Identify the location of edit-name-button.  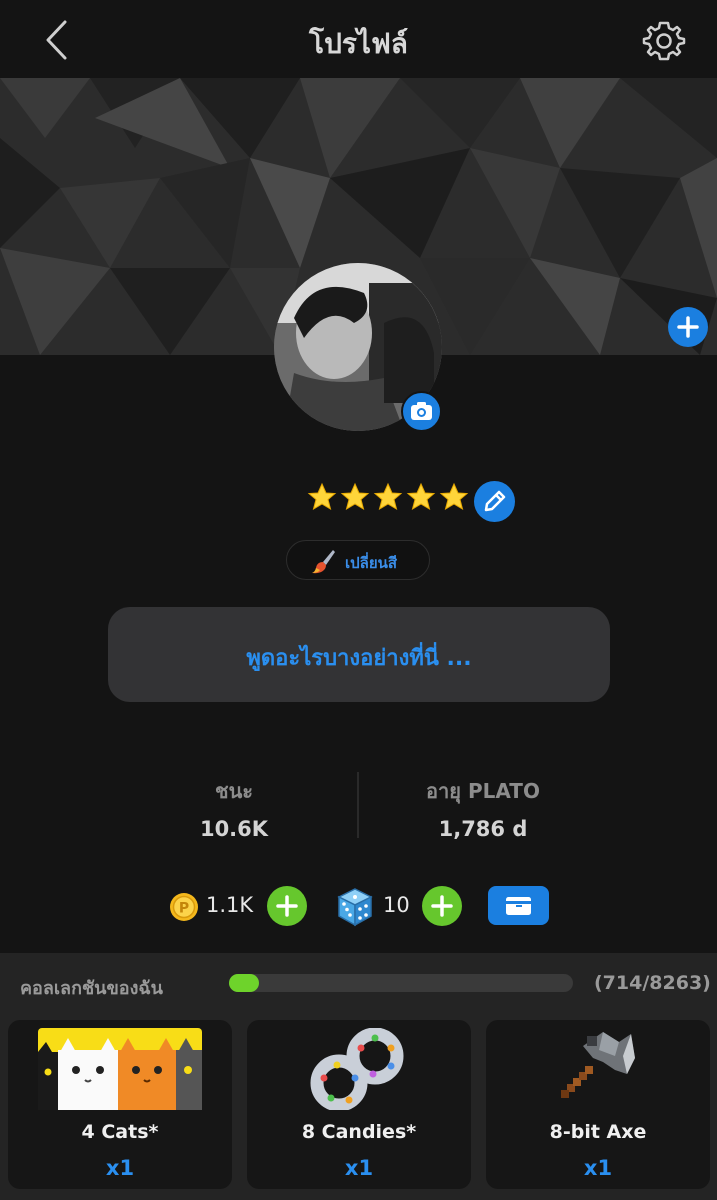
(494, 501).